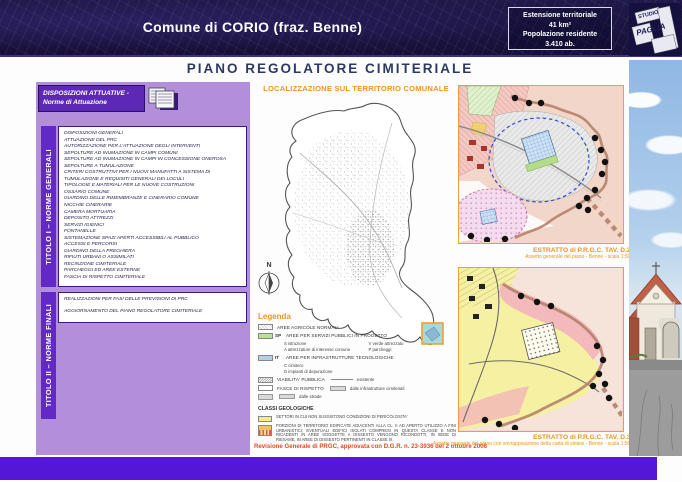 This screenshot has width=682, height=482. What do you see at coordinates (163, 98) in the screenshot?
I see `document-icon` at bounding box center [163, 98].